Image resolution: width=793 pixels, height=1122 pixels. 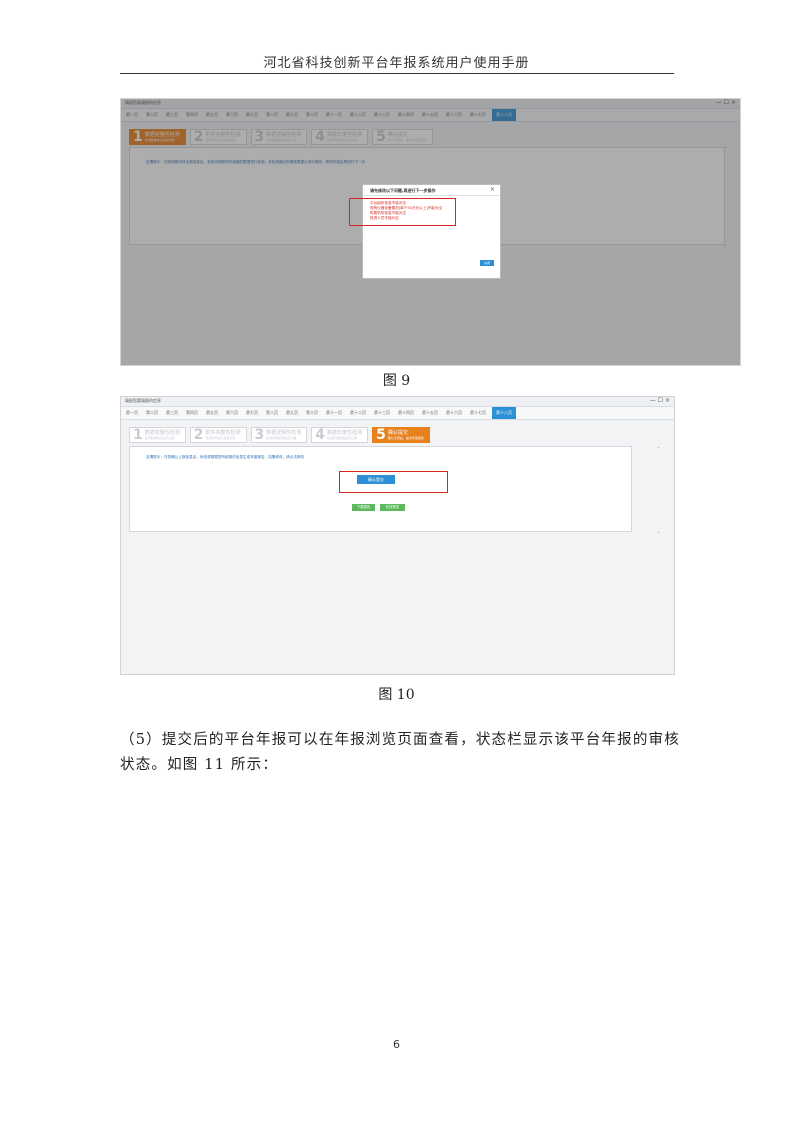 I want to click on figure-10-caption: 图 10, so click(x=396, y=695).